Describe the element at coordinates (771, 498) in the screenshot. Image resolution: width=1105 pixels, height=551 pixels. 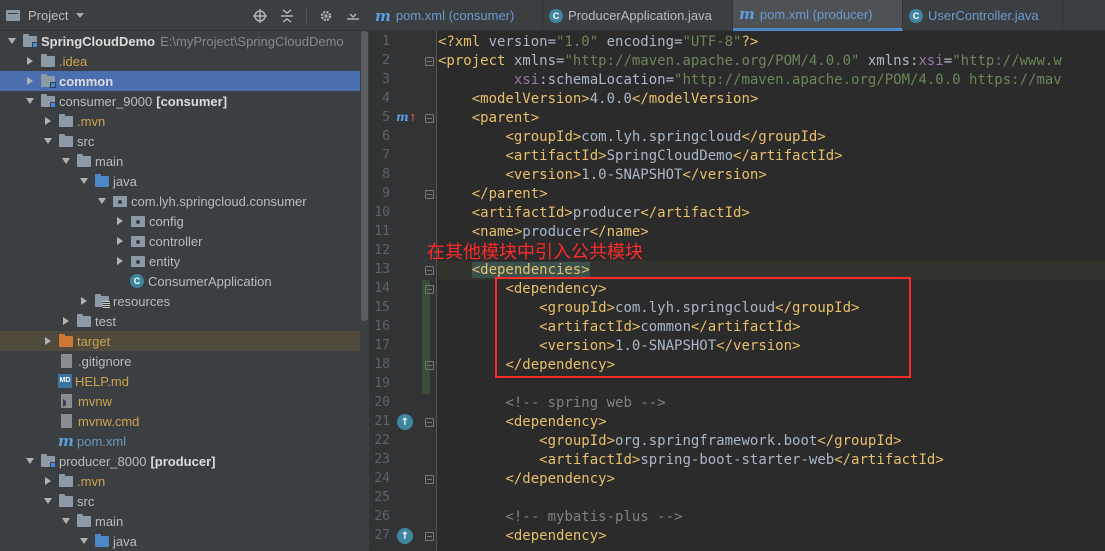
I see `code-line` at that location.